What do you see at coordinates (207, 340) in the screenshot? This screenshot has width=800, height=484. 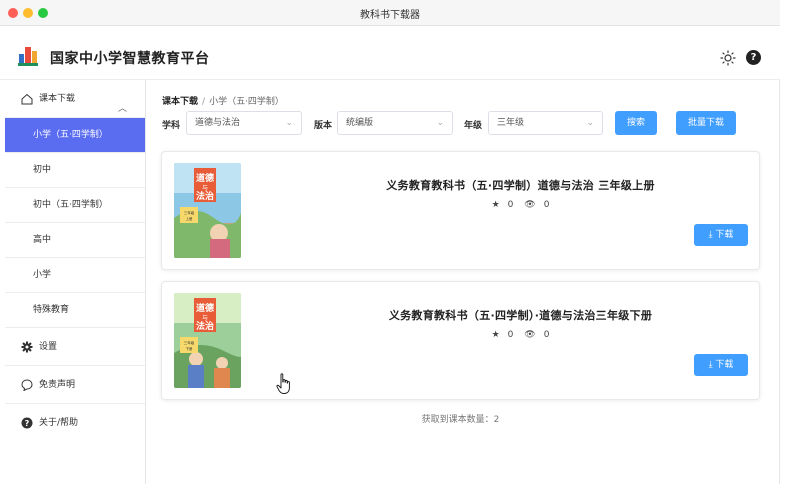 I see `book-cover-image: 道德 与 法治 三年级 下册` at bounding box center [207, 340].